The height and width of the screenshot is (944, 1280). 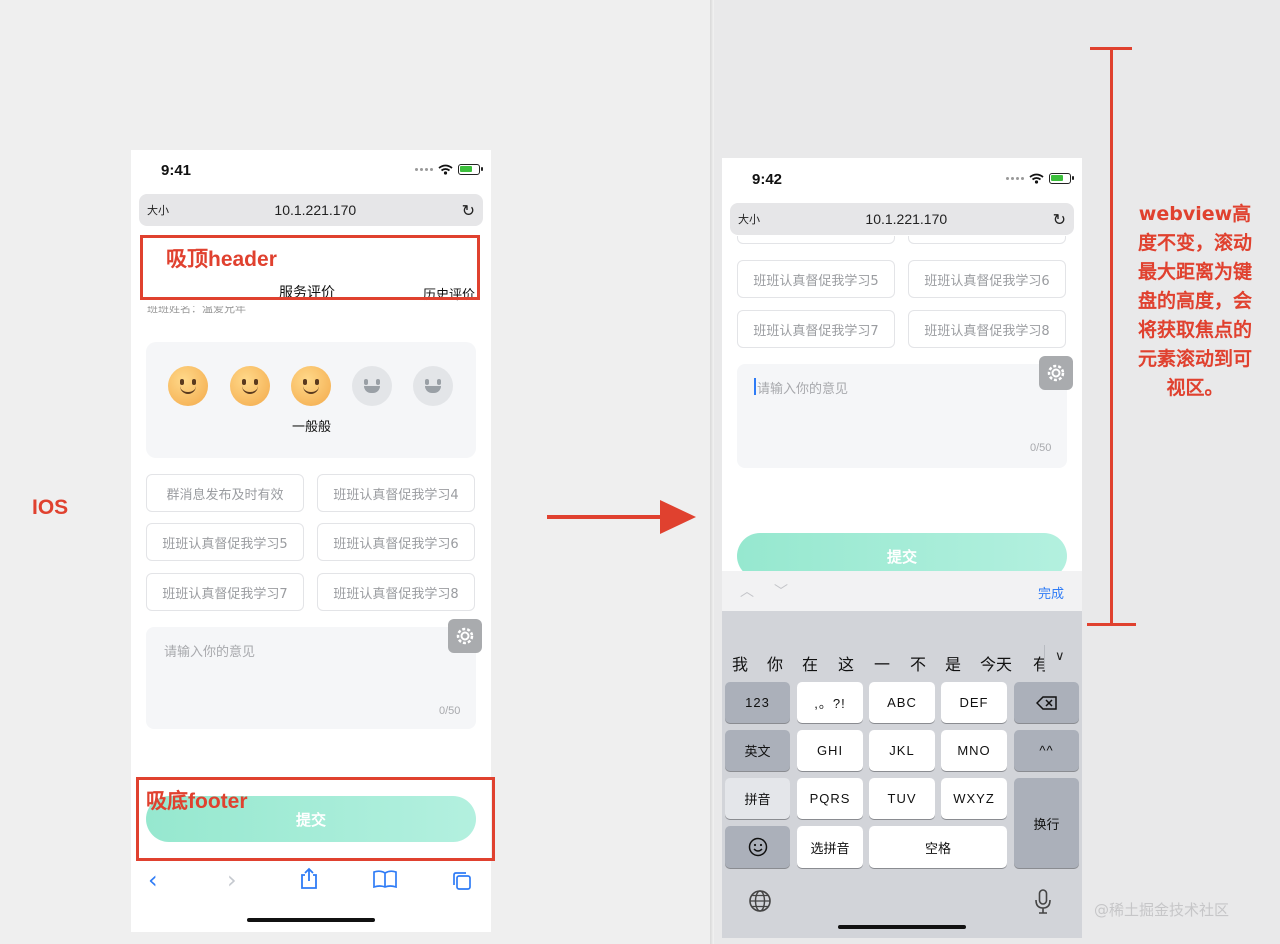 What do you see at coordinates (953, 663) in the screenshot?
I see `candidate-word: 是` at bounding box center [953, 663].